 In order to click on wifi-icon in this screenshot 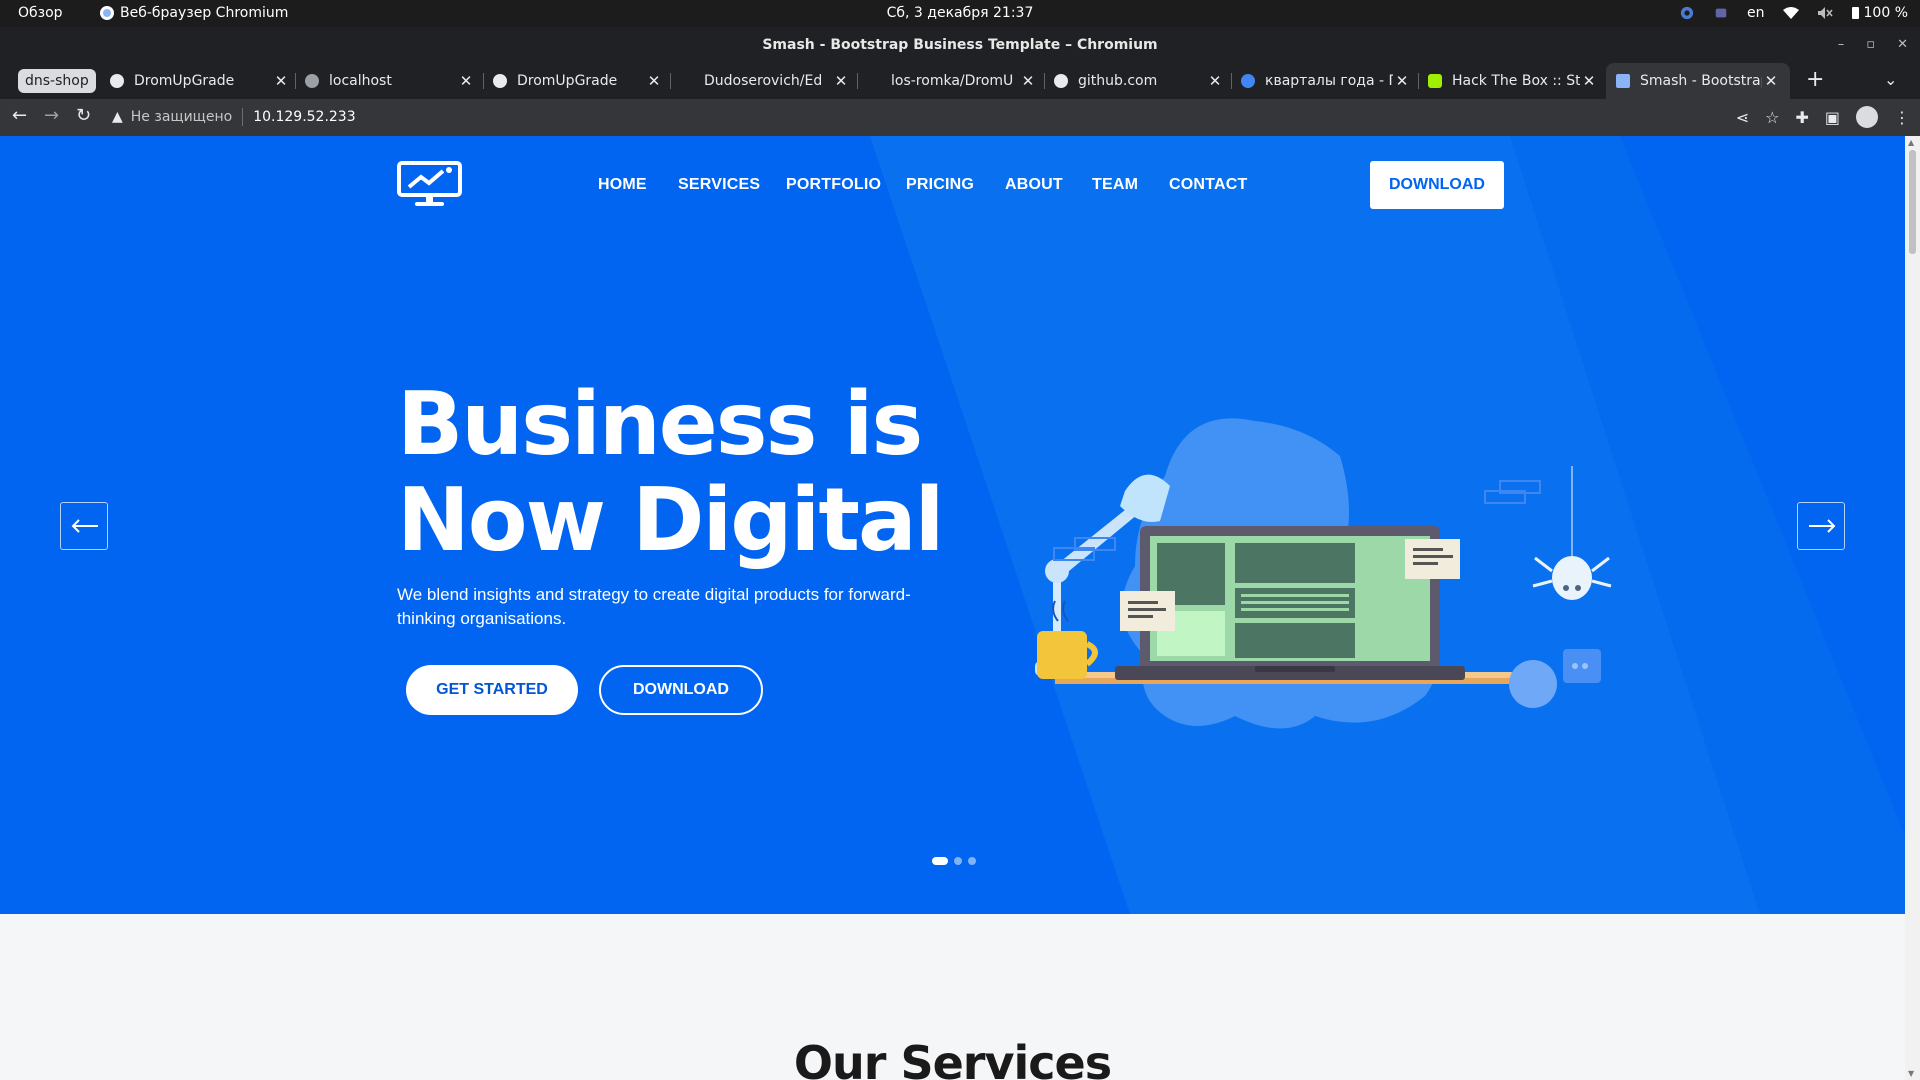, I will do `click(1790, 13)`.